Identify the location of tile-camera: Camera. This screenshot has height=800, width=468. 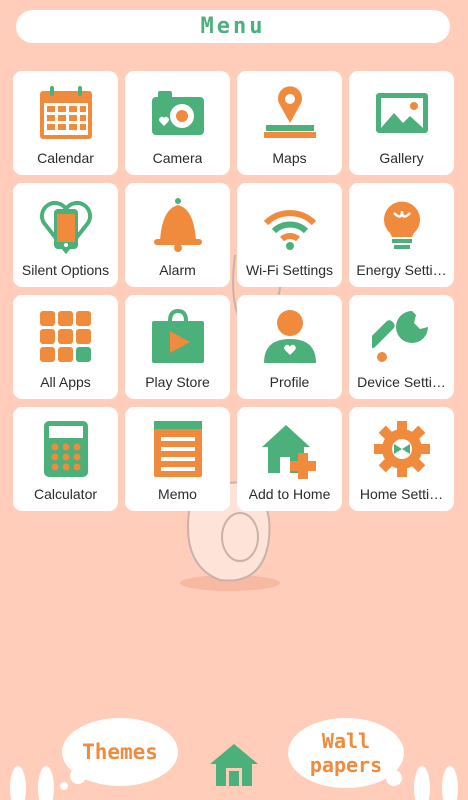
(177, 123).